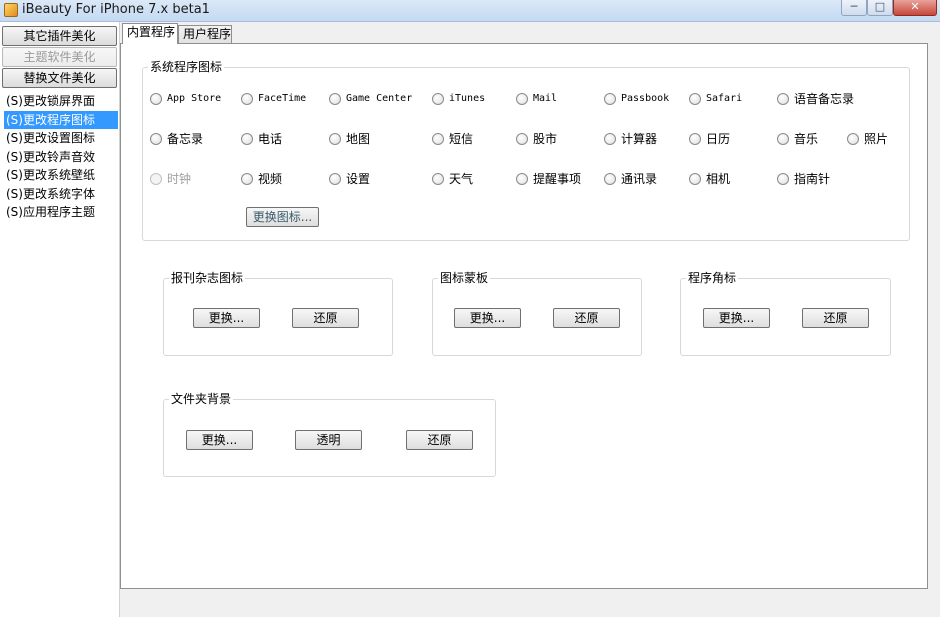 This screenshot has width=940, height=617. Describe the element at coordinates (116, 9) in the screenshot. I see `window-title: iBeauty For iPhone 7.x beta1` at that location.